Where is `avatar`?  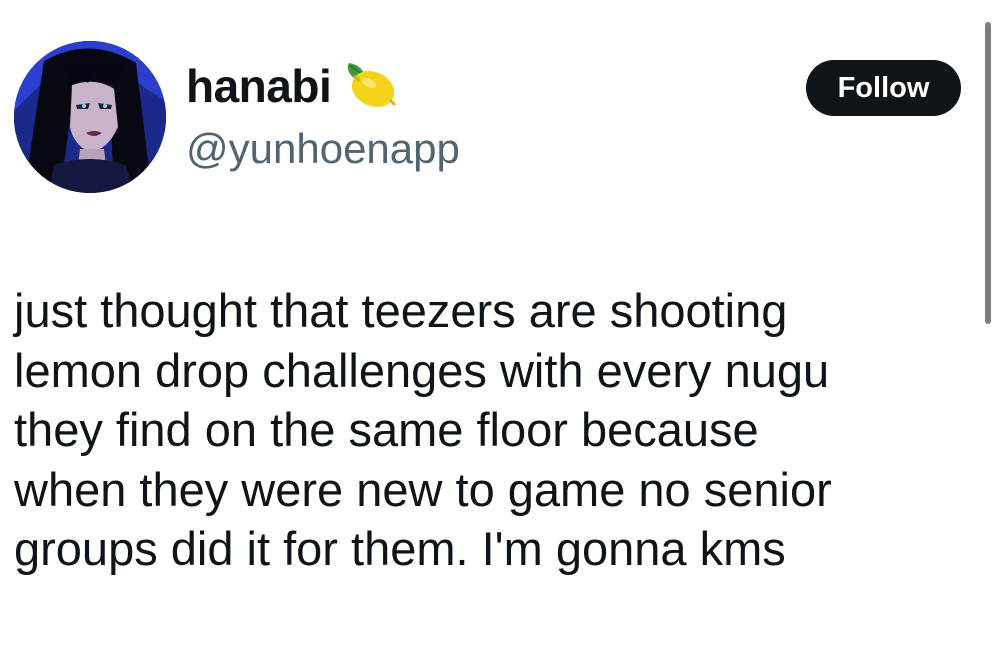
avatar is located at coordinates (90, 117).